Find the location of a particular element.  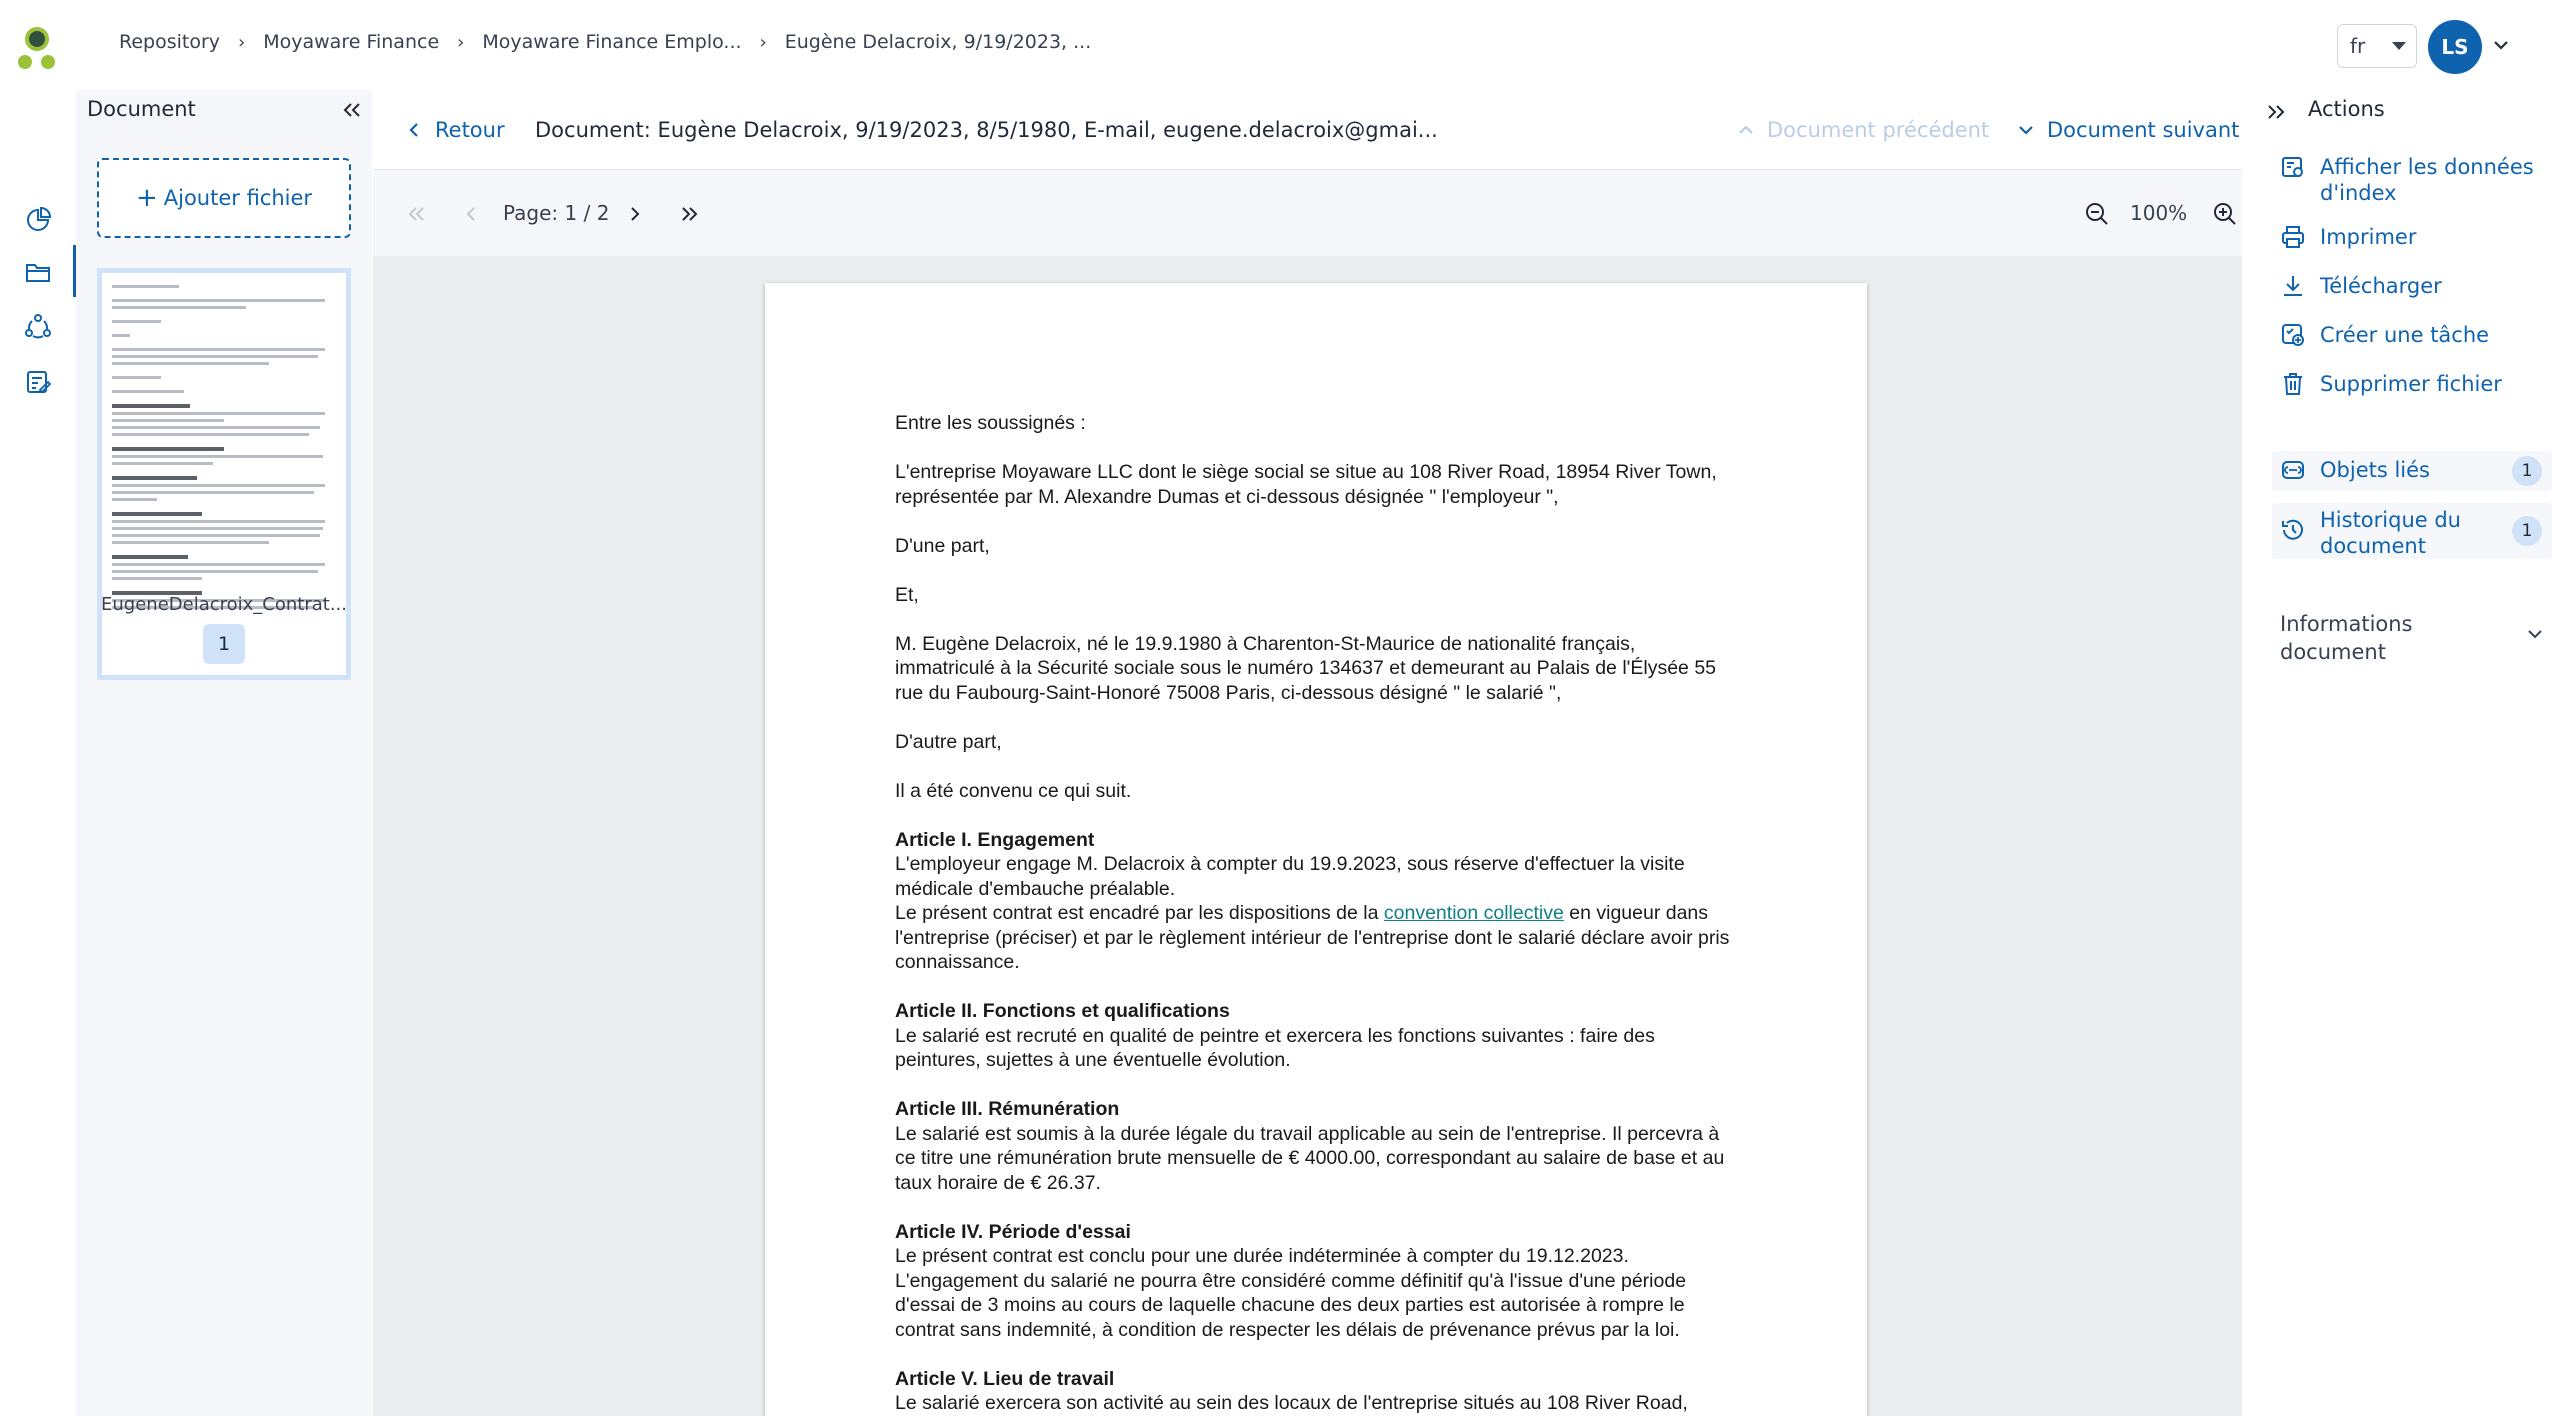

show-index-data-button: Afficher les données d'index is located at coordinates (2410, 180).